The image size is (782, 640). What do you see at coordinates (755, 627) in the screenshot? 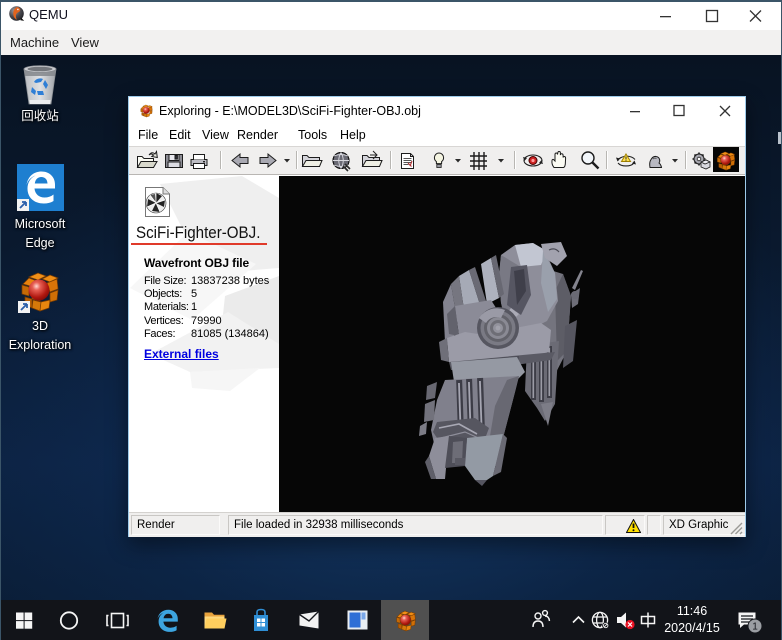
I see `svg-text: 1` at bounding box center [755, 627].